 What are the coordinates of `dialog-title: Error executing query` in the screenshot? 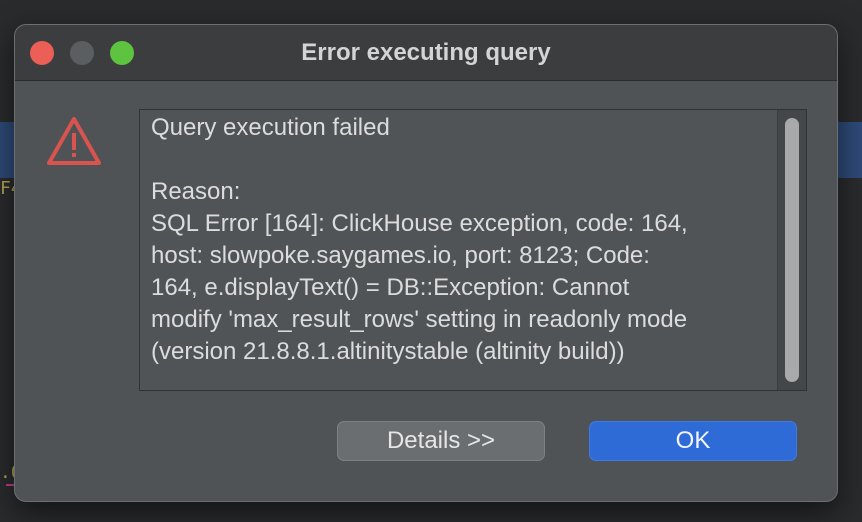 It's located at (426, 52).